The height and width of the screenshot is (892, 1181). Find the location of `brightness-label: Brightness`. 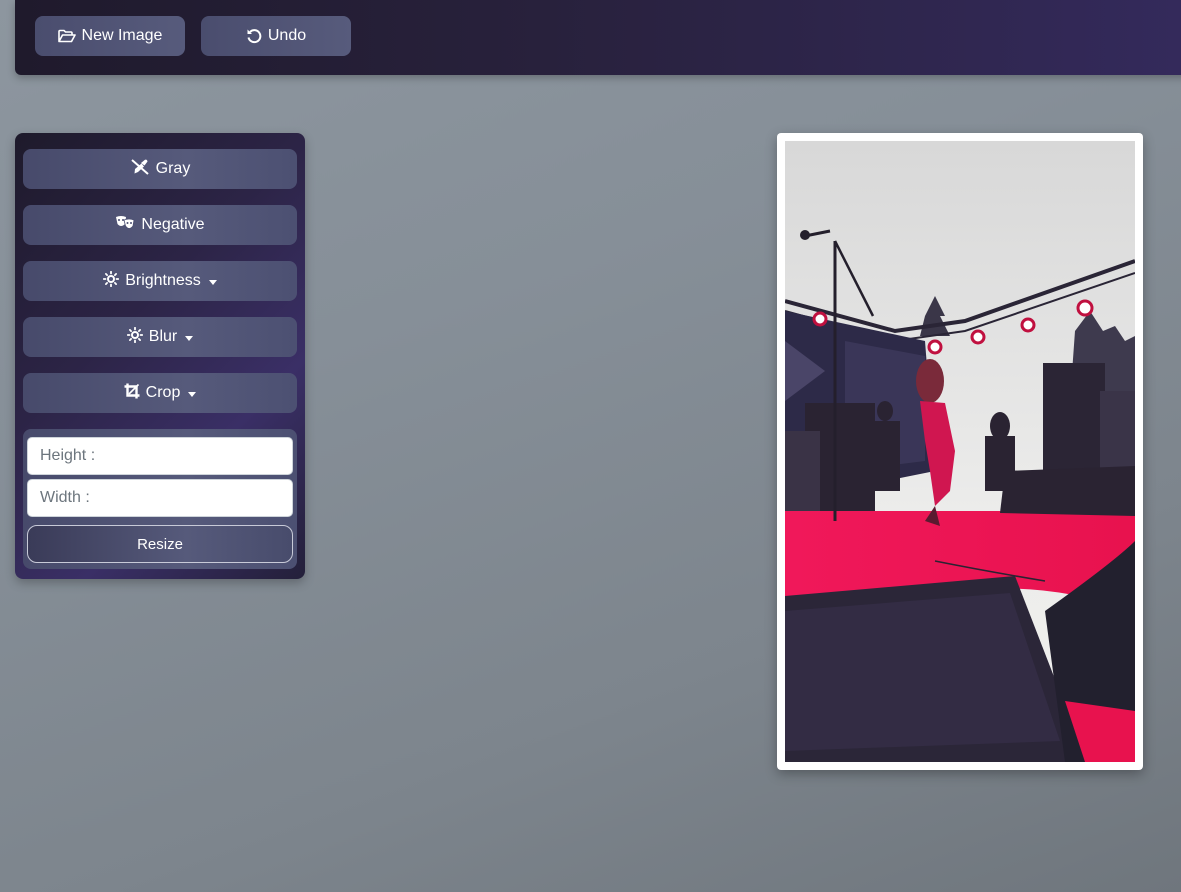

brightness-label: Brightness is located at coordinates (163, 280).